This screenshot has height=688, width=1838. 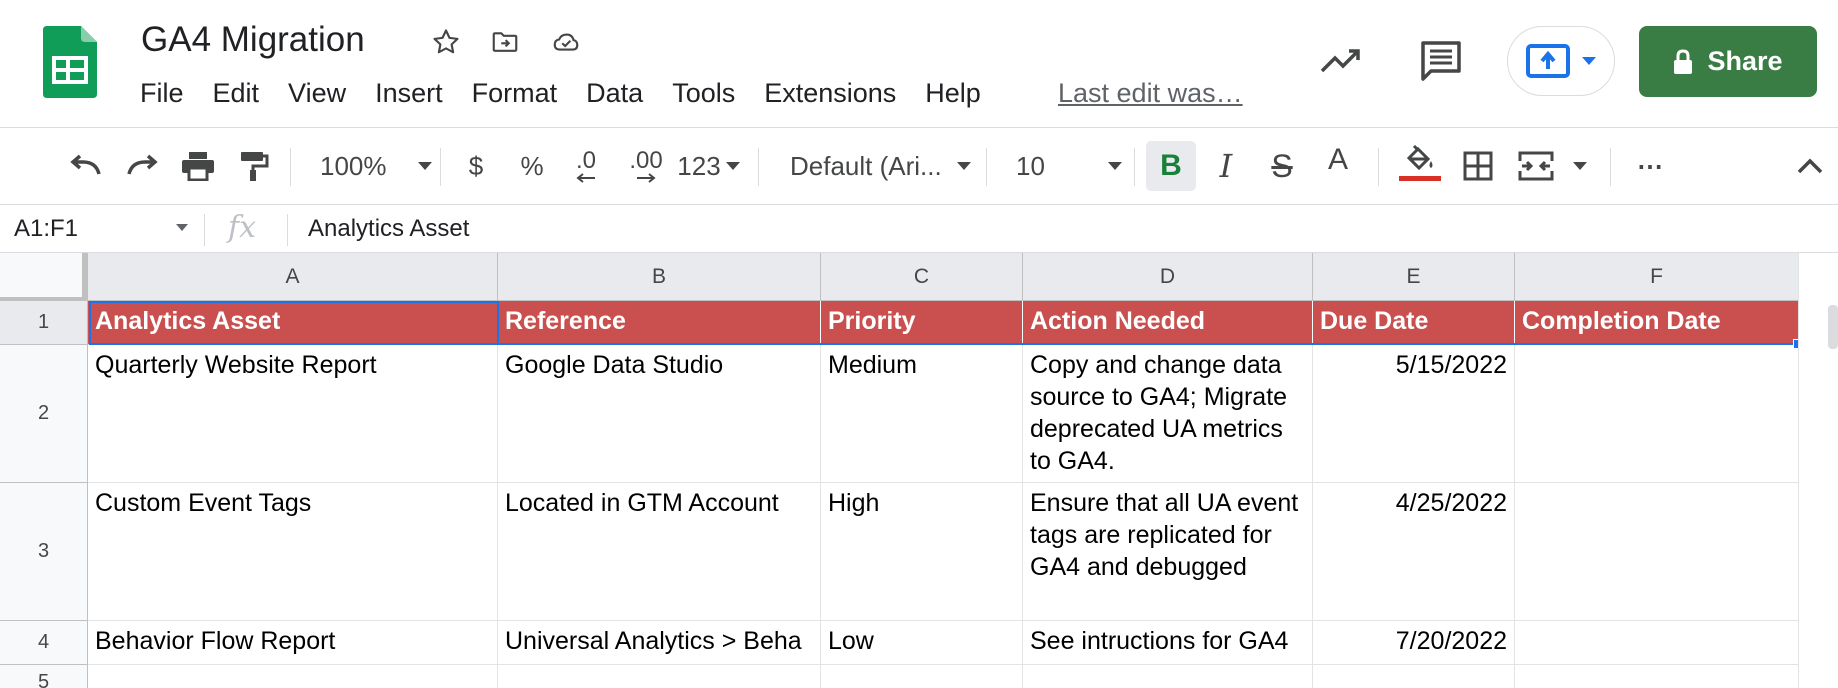 What do you see at coordinates (1414, 552) in the screenshot?
I see `cell-e3: 4/25/2022` at bounding box center [1414, 552].